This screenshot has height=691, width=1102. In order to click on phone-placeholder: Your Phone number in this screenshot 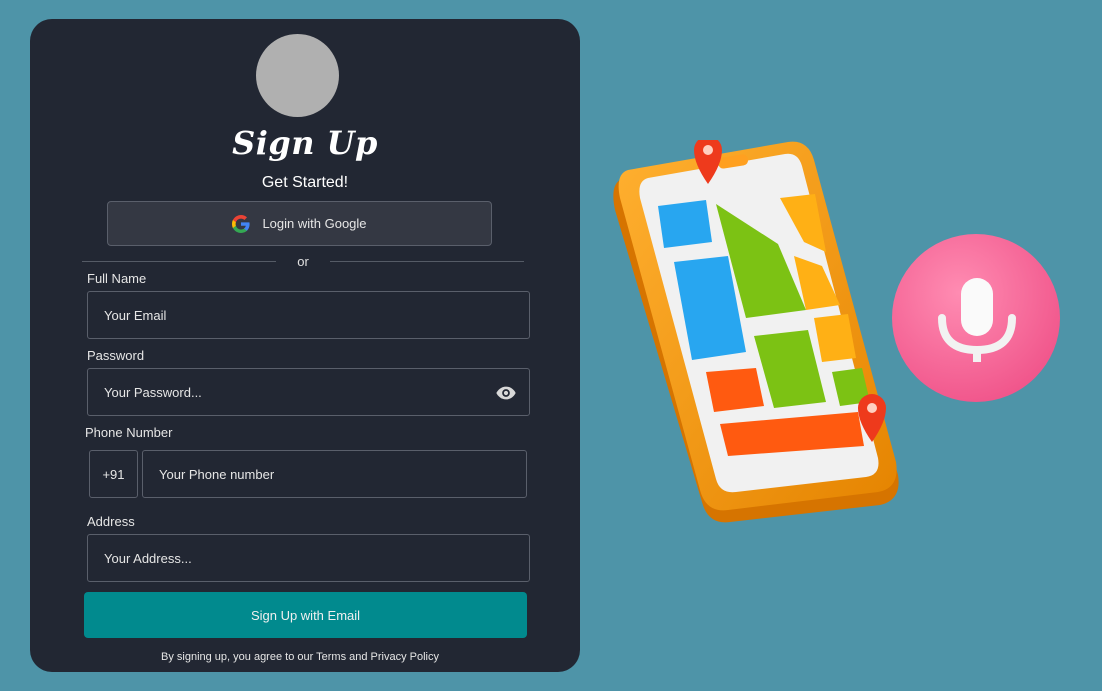, I will do `click(217, 474)`.